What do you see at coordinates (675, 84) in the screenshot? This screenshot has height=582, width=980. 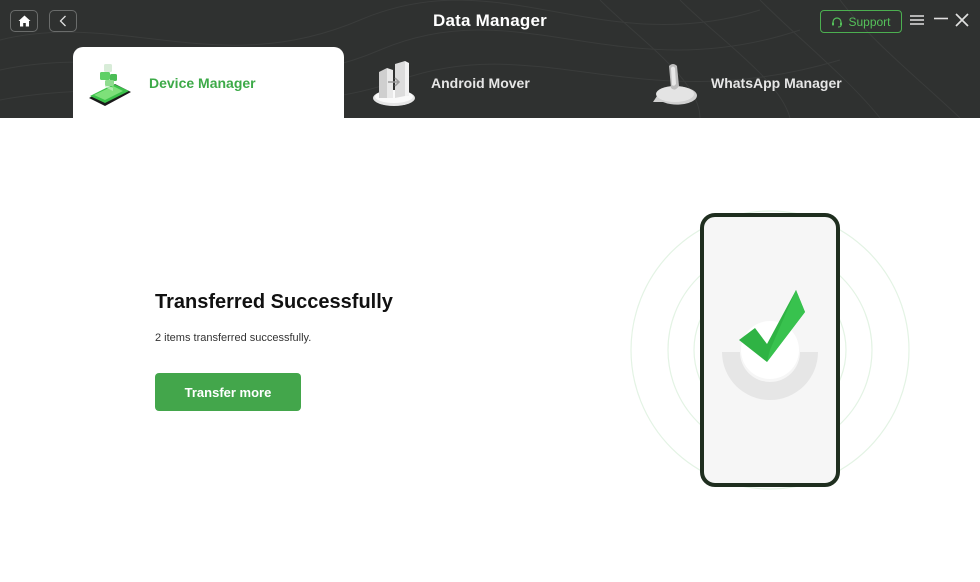 I see `whatsapp-manager-icon` at bounding box center [675, 84].